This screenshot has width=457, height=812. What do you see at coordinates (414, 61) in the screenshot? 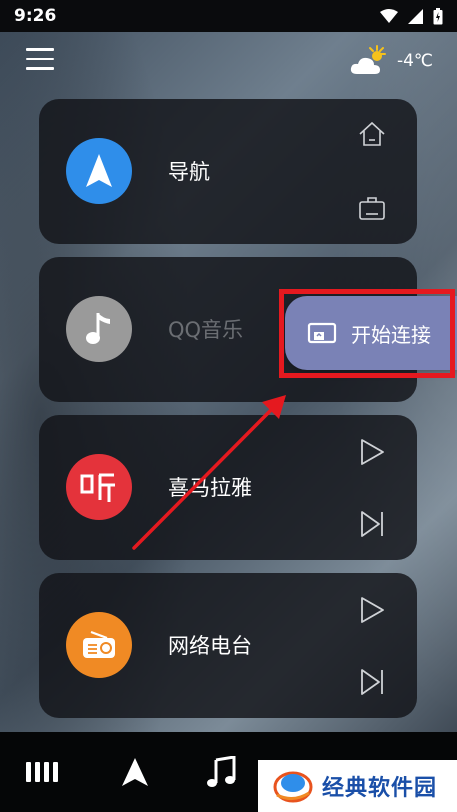
I see `temperature-label: -4℃` at bounding box center [414, 61].